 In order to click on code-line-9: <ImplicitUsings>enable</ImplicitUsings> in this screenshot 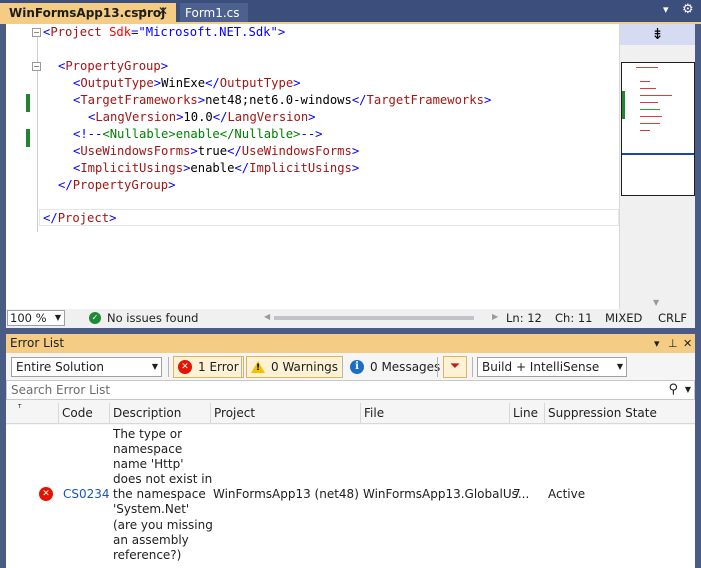, I will do `click(216, 168)`.